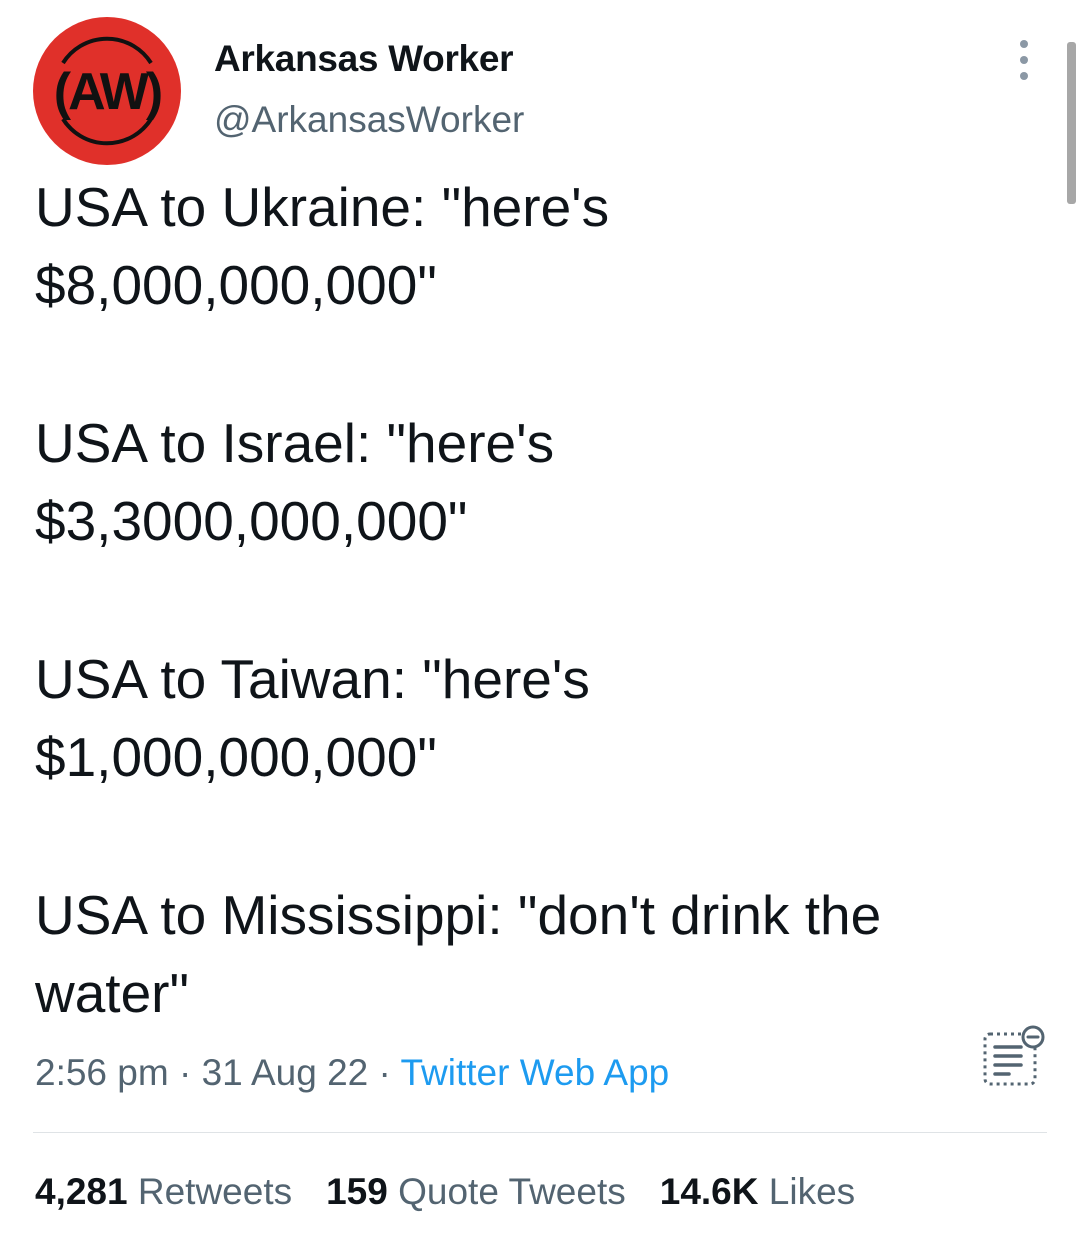  What do you see at coordinates (112, 993) in the screenshot?
I see `tweet-text-line: water"` at bounding box center [112, 993].